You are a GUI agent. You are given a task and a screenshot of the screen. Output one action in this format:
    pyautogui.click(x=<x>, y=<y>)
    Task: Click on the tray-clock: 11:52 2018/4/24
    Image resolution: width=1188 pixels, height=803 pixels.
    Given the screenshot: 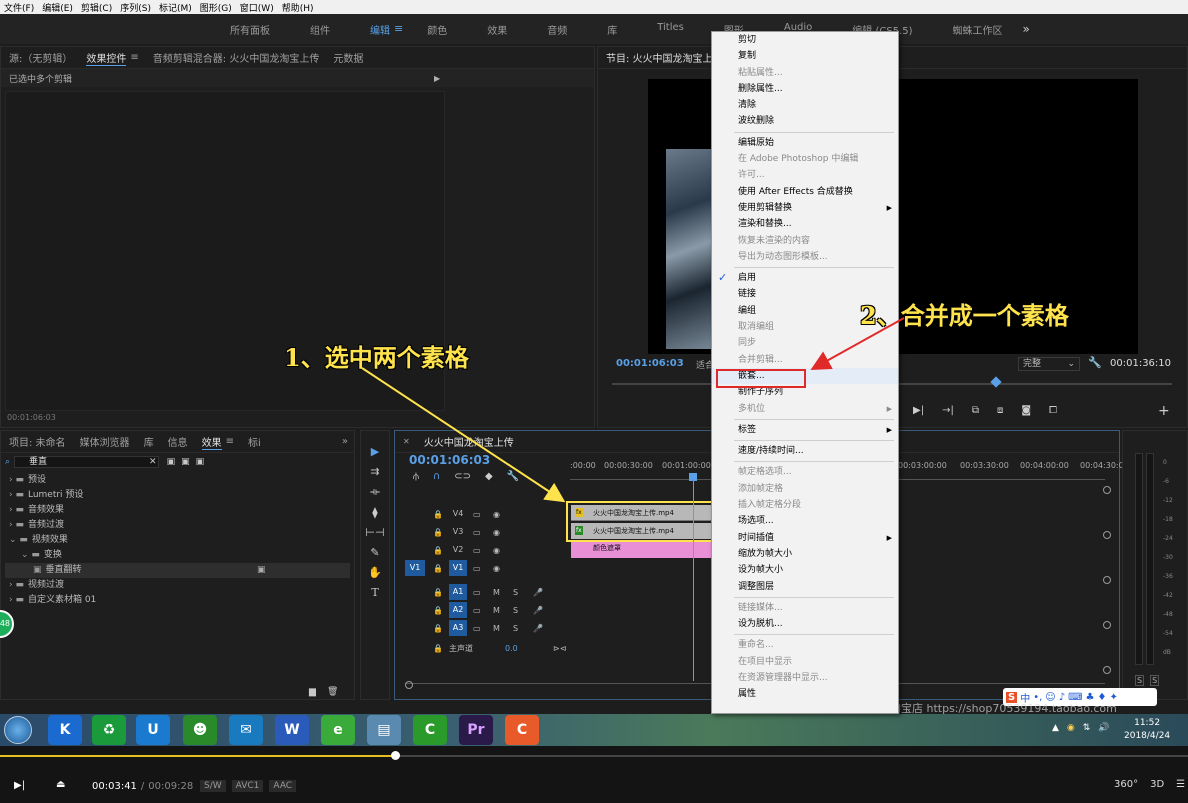 What is the action you would take?
    pyautogui.click(x=1147, y=730)
    